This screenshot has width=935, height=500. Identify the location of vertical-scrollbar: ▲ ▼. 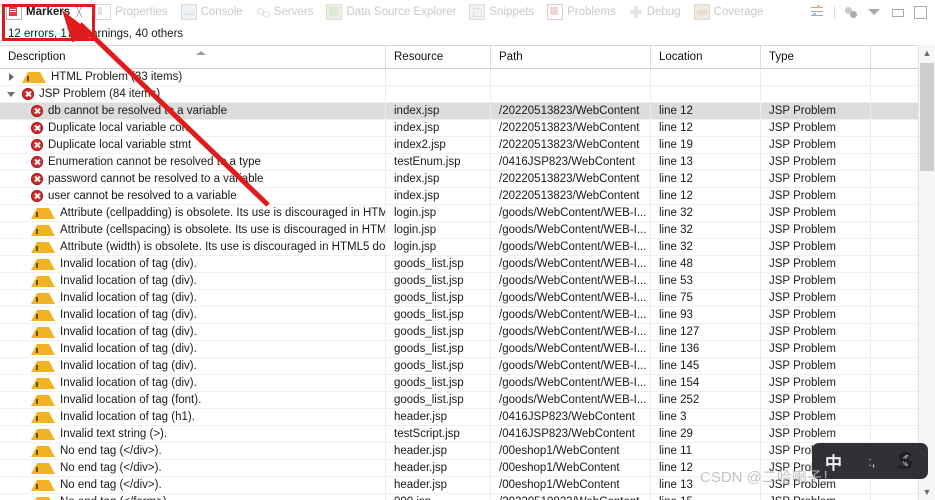
(926, 272).